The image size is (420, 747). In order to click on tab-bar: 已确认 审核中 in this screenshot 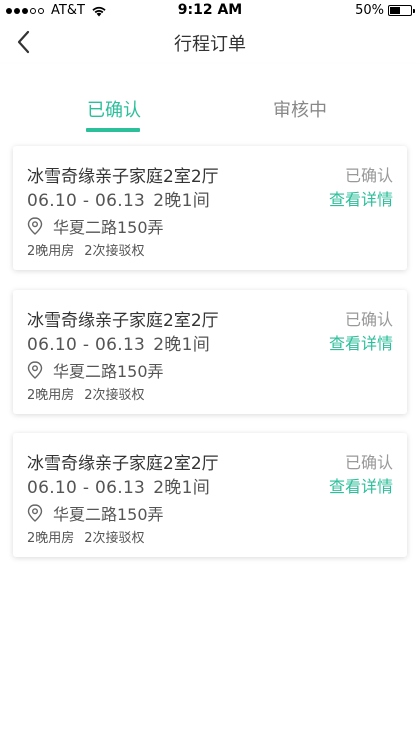, I will do `click(210, 100)`.